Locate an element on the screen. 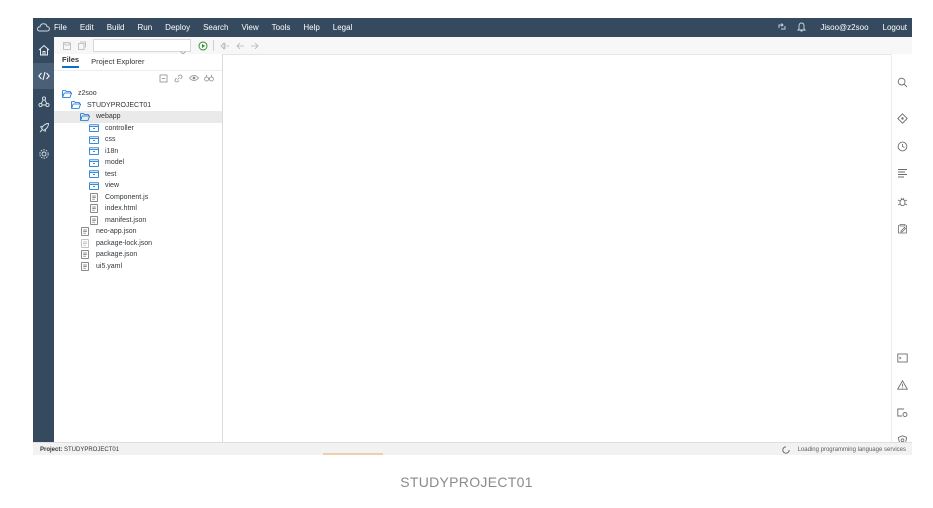 Image resolution: width=933 pixels, height=508 pixels. tree-folder-view: view is located at coordinates (138, 186).